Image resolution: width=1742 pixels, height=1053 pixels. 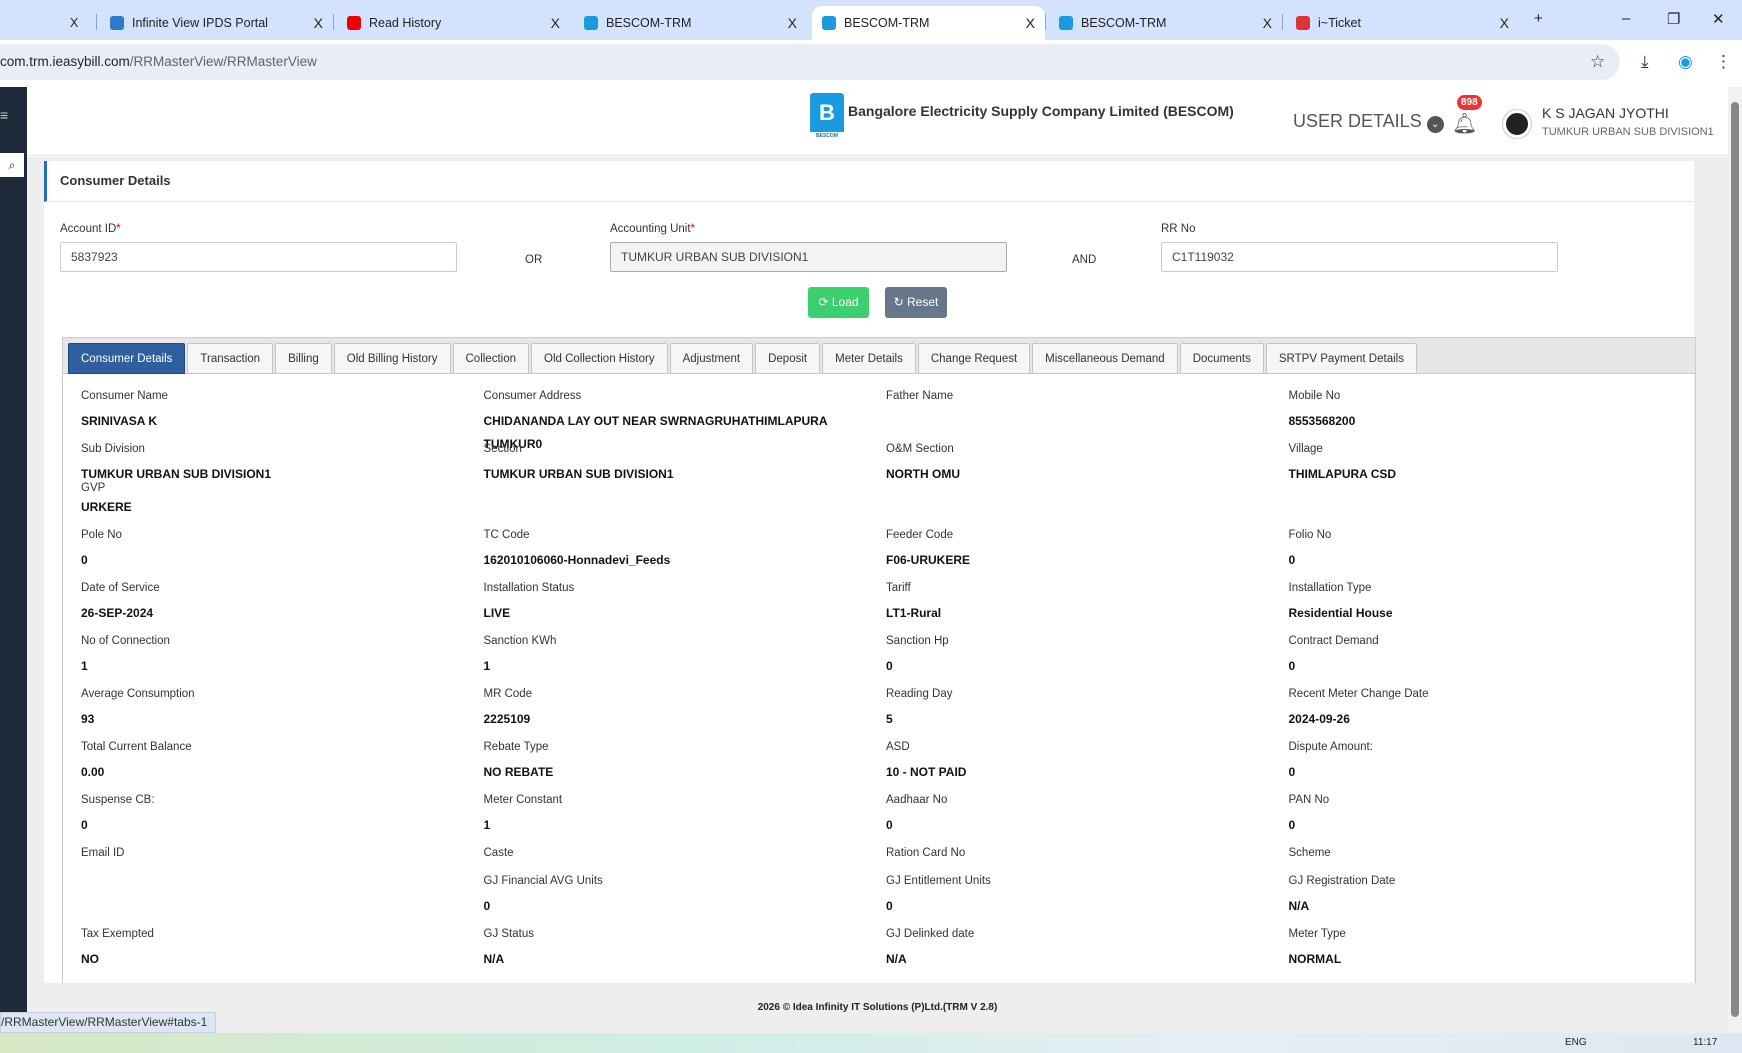 I want to click on card-title: Consumer Details, so click(x=869, y=181).